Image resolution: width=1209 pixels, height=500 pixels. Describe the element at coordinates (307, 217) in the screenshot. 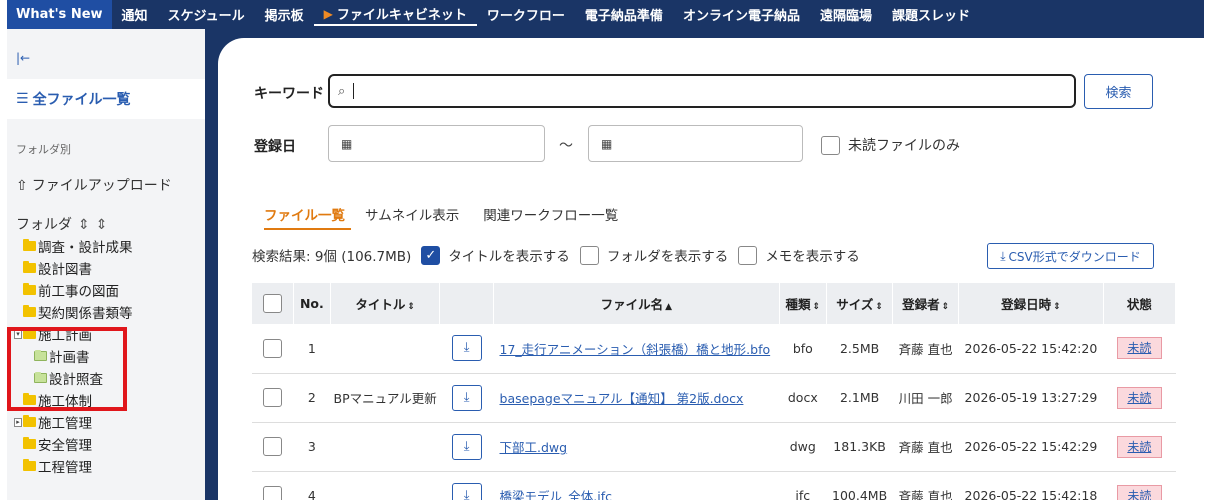

I see `tab-file-list: ファイル一覧` at that location.